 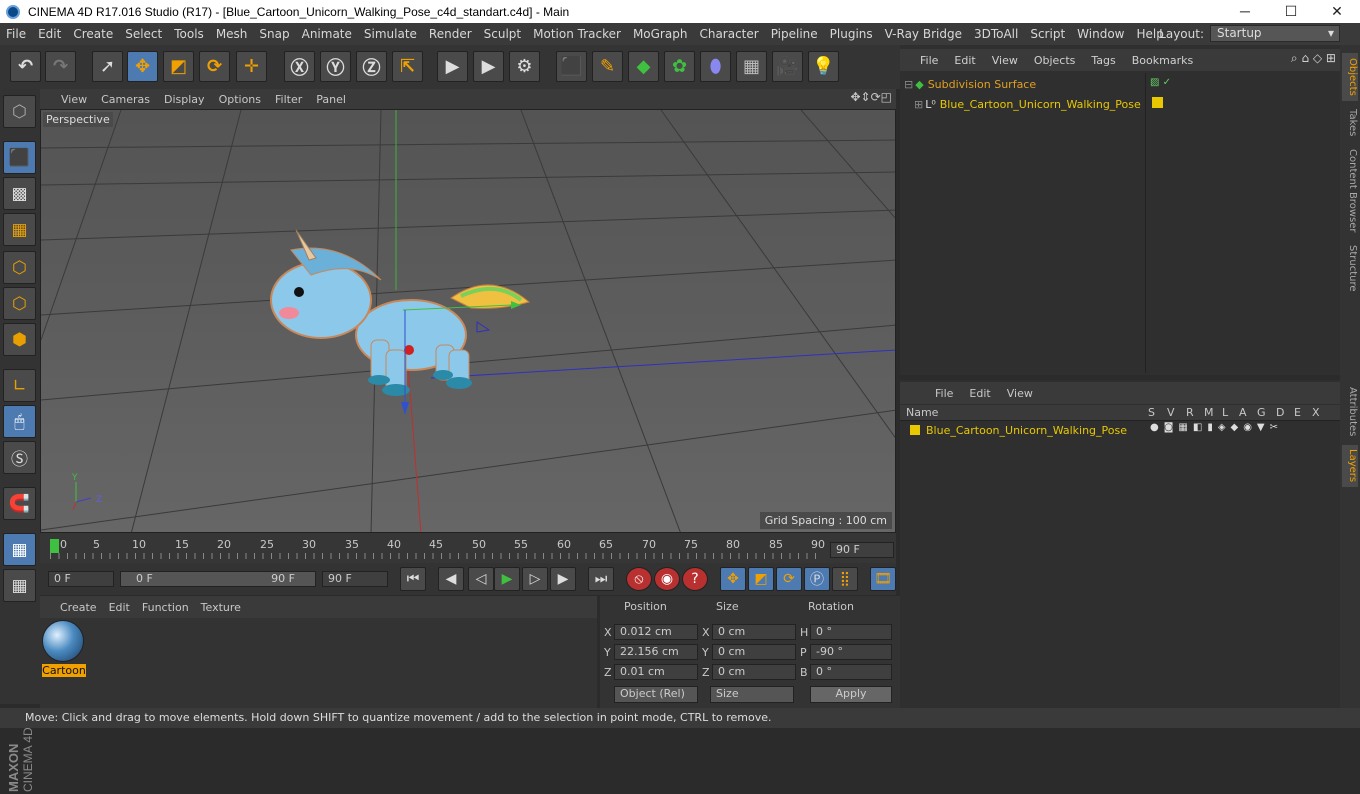 I want to click on cube-primitive-icon: ⬛, so click(x=571, y=66).